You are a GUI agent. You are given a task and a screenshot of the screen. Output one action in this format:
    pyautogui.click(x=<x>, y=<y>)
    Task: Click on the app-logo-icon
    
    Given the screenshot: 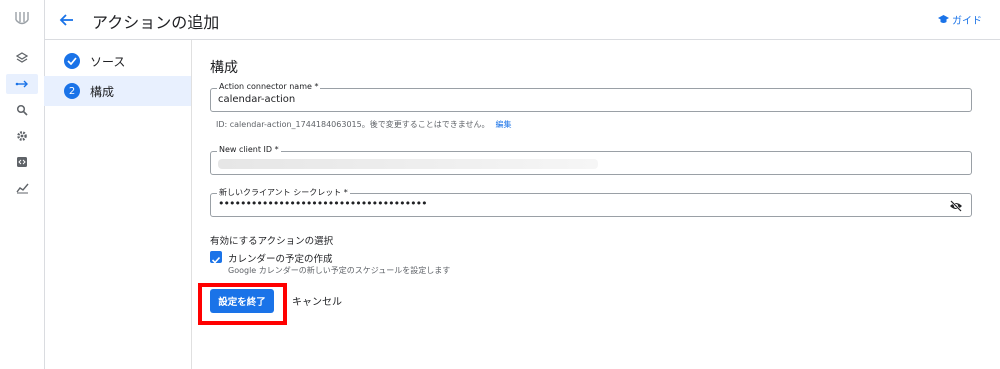 What is the action you would take?
    pyautogui.click(x=22, y=18)
    